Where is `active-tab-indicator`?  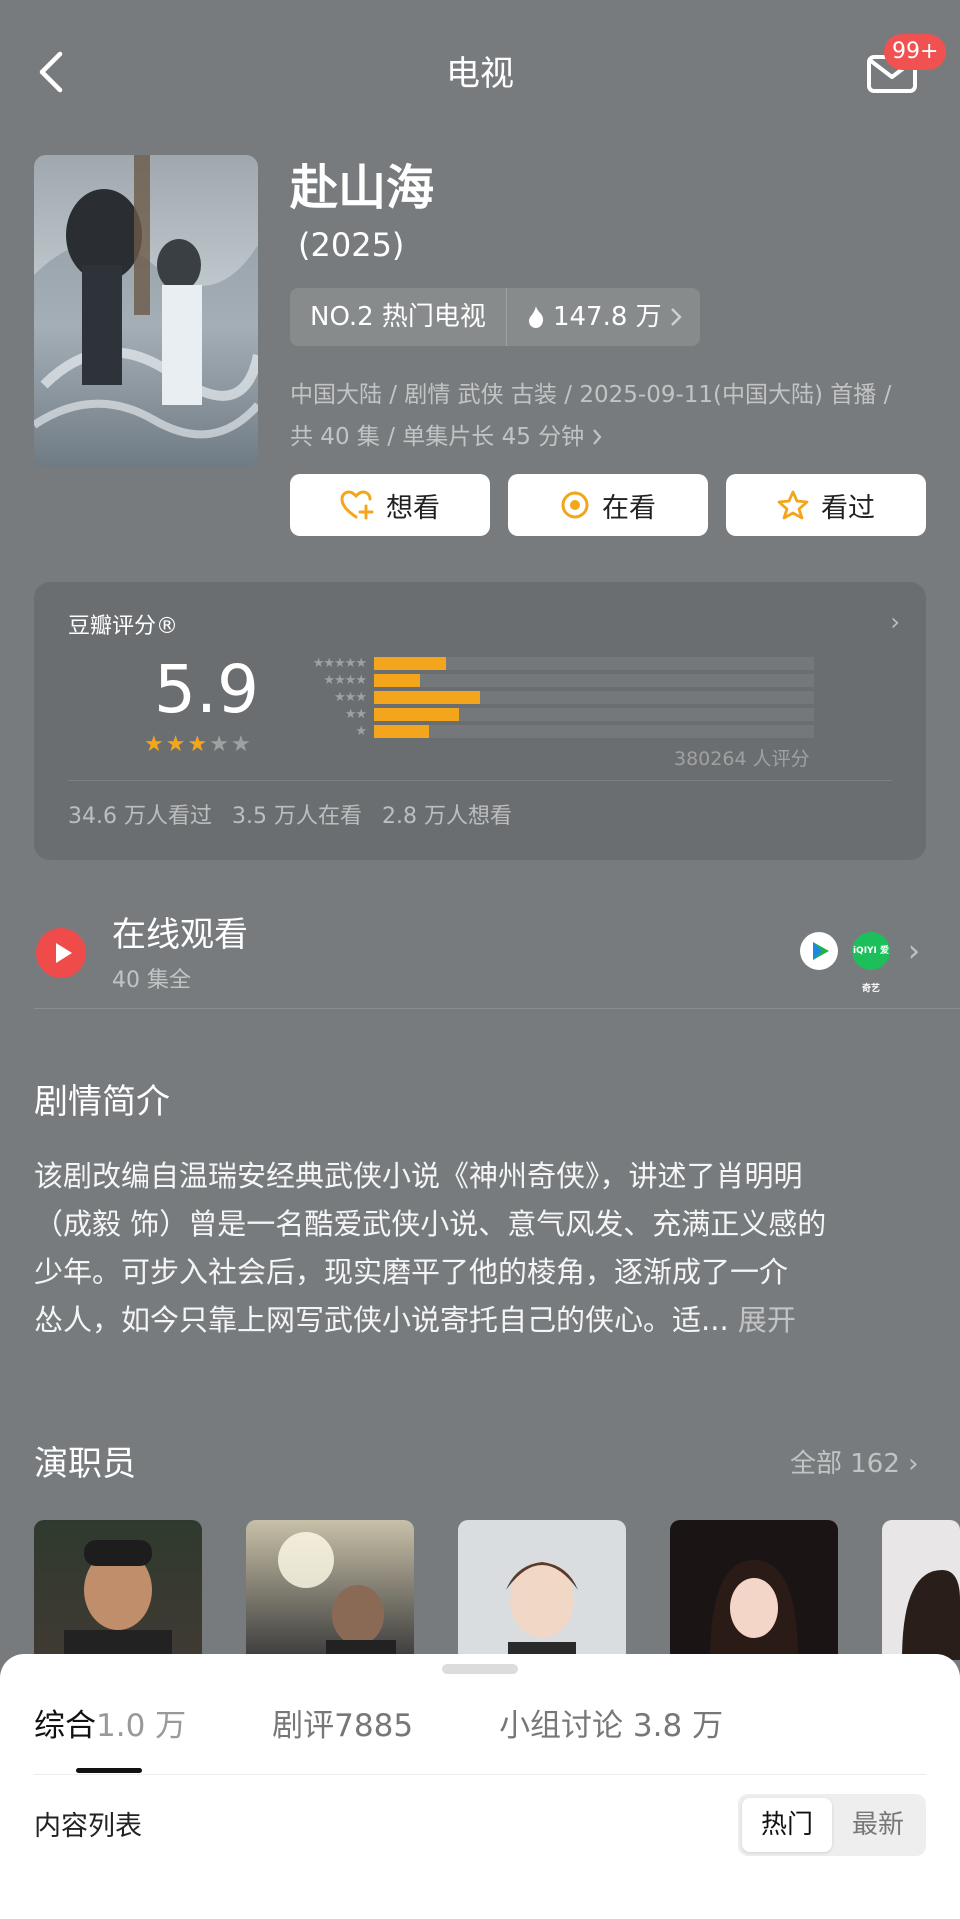
active-tab-indicator is located at coordinates (109, 1770).